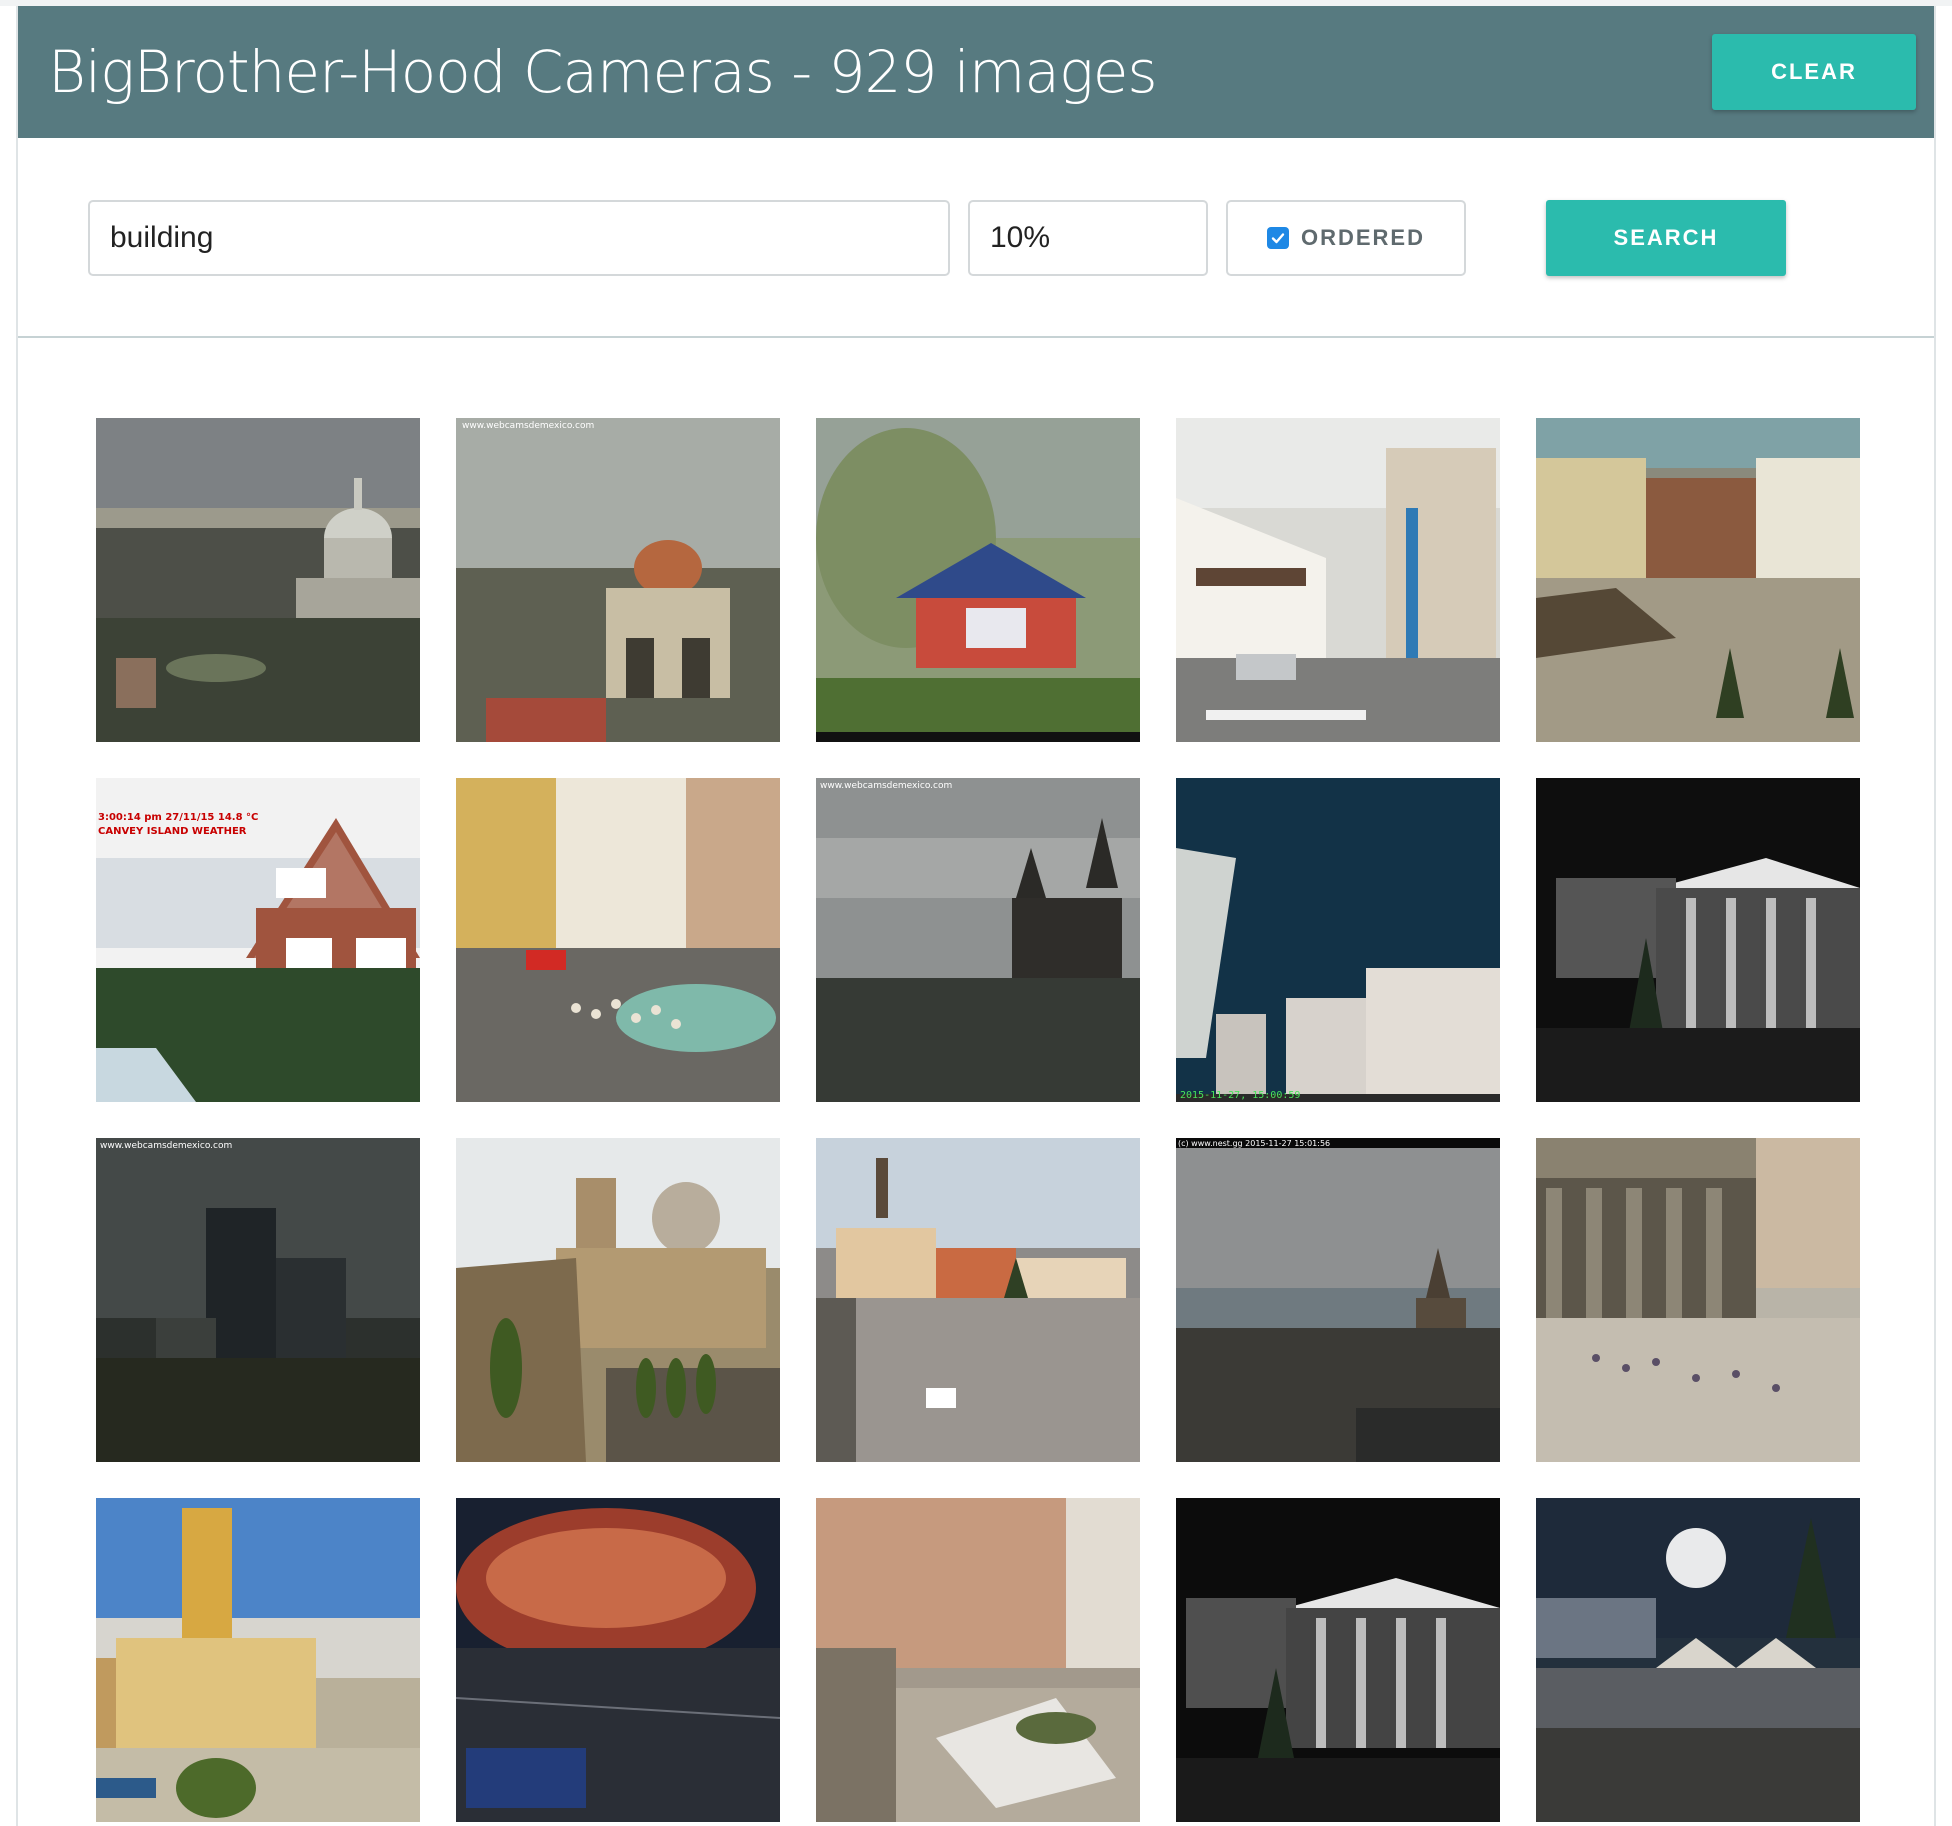  I want to click on thumb-harbour-church-overcast: (c) www.nest.gg 2015-11-27 15:01:56, so click(1338, 1300).